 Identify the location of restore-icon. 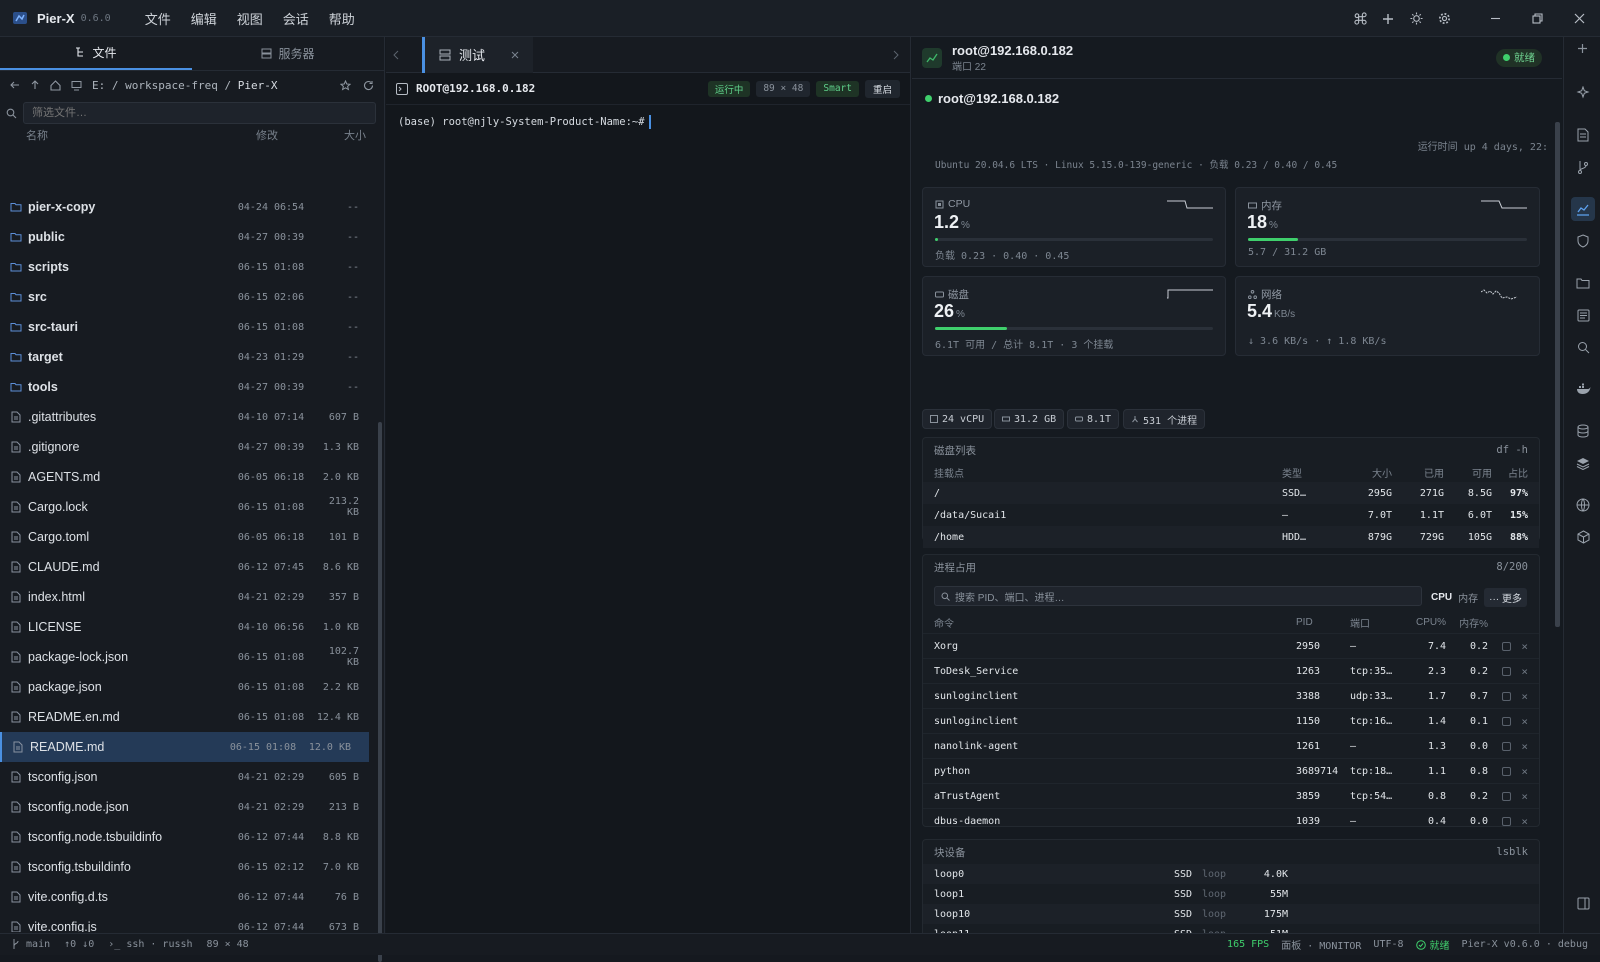
(1537, 18).